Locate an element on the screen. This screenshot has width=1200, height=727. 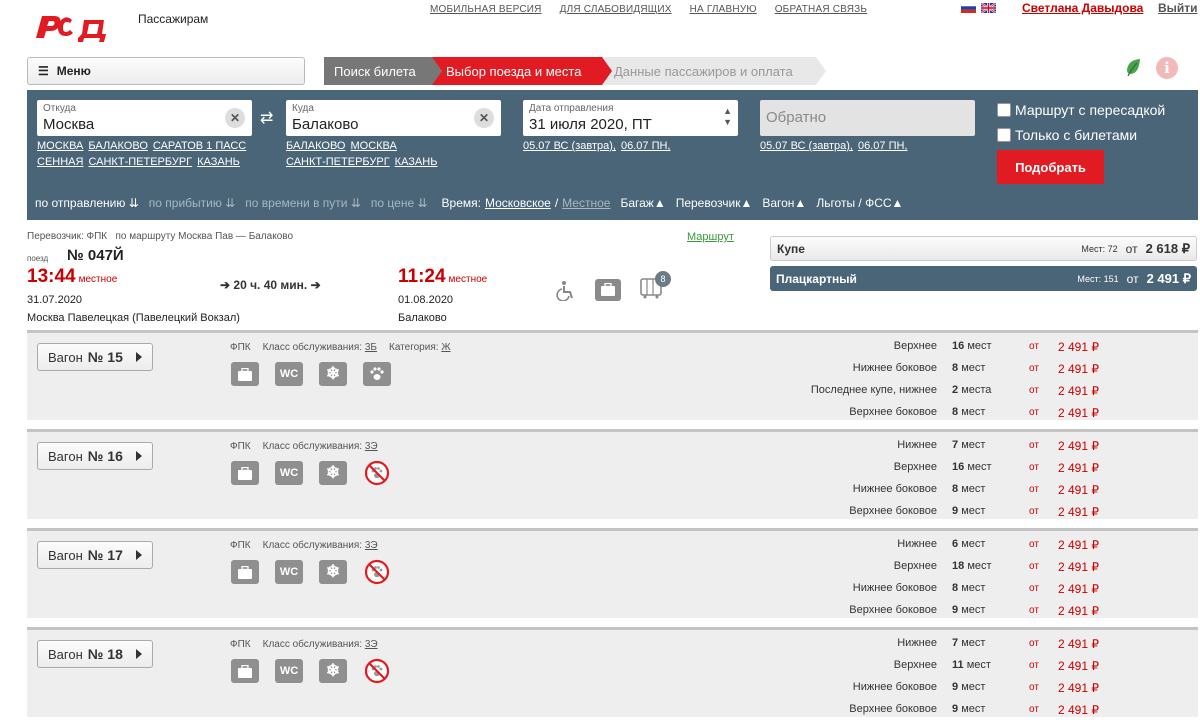
car-class: Класс обслуживания: 3Э is located at coordinates (320, 545).